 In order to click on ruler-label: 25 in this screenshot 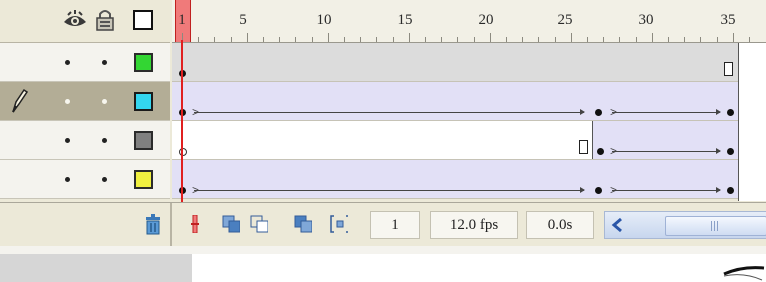, I will do `click(565, 20)`.